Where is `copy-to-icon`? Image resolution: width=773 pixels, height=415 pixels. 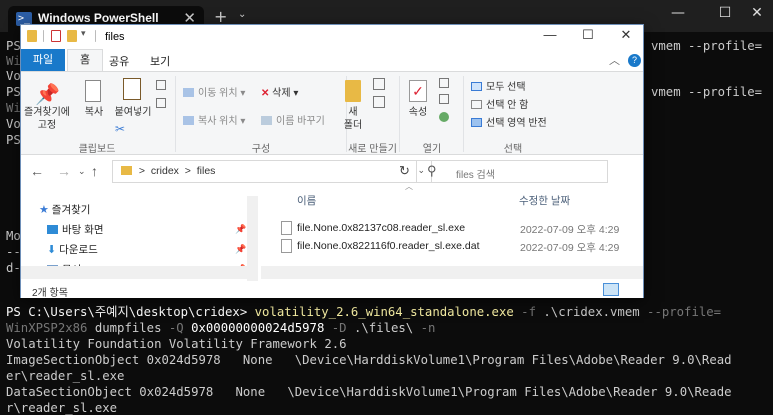 copy-to-icon is located at coordinates (188, 120).